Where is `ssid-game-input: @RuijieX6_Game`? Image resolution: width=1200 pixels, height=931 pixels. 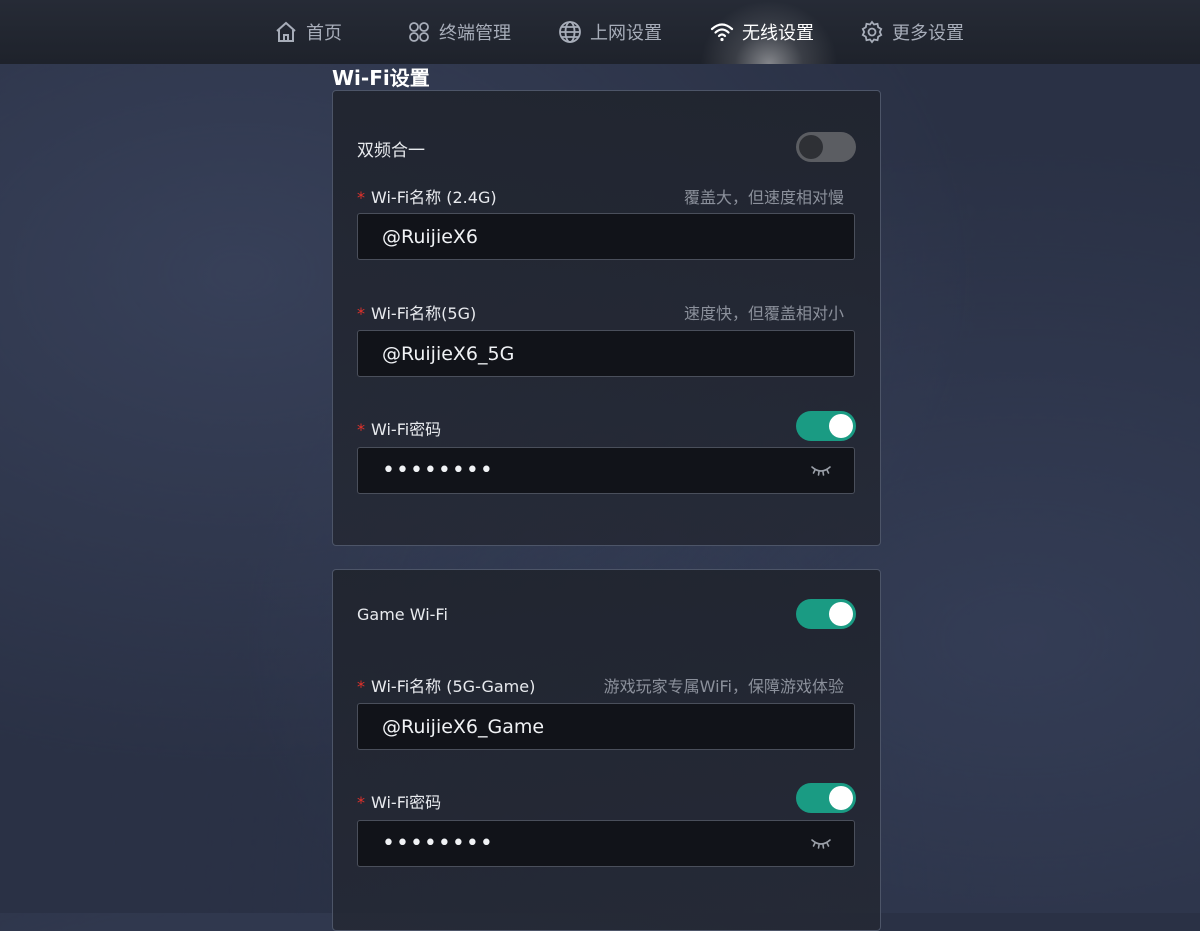
ssid-game-input: @RuijieX6_Game is located at coordinates (606, 726).